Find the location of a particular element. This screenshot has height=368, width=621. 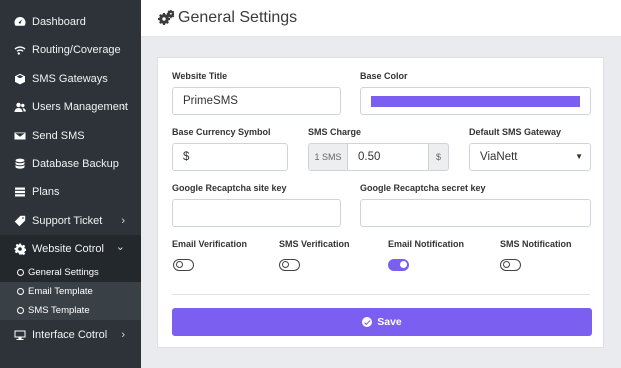

page-header: General Settings is located at coordinates (381, 18).